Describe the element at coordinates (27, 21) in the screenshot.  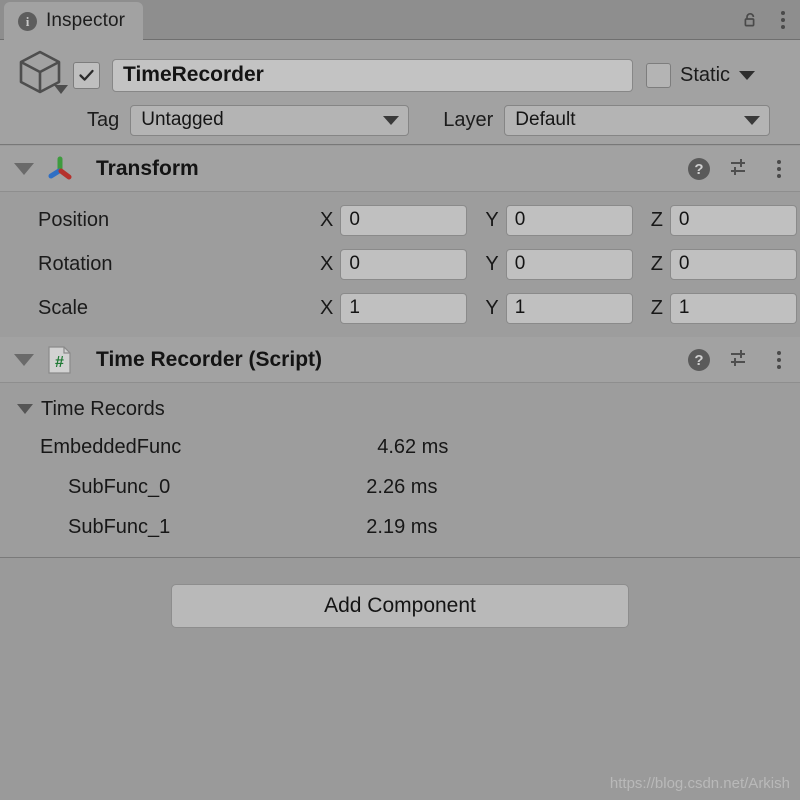
I see `info-icon: i` at that location.